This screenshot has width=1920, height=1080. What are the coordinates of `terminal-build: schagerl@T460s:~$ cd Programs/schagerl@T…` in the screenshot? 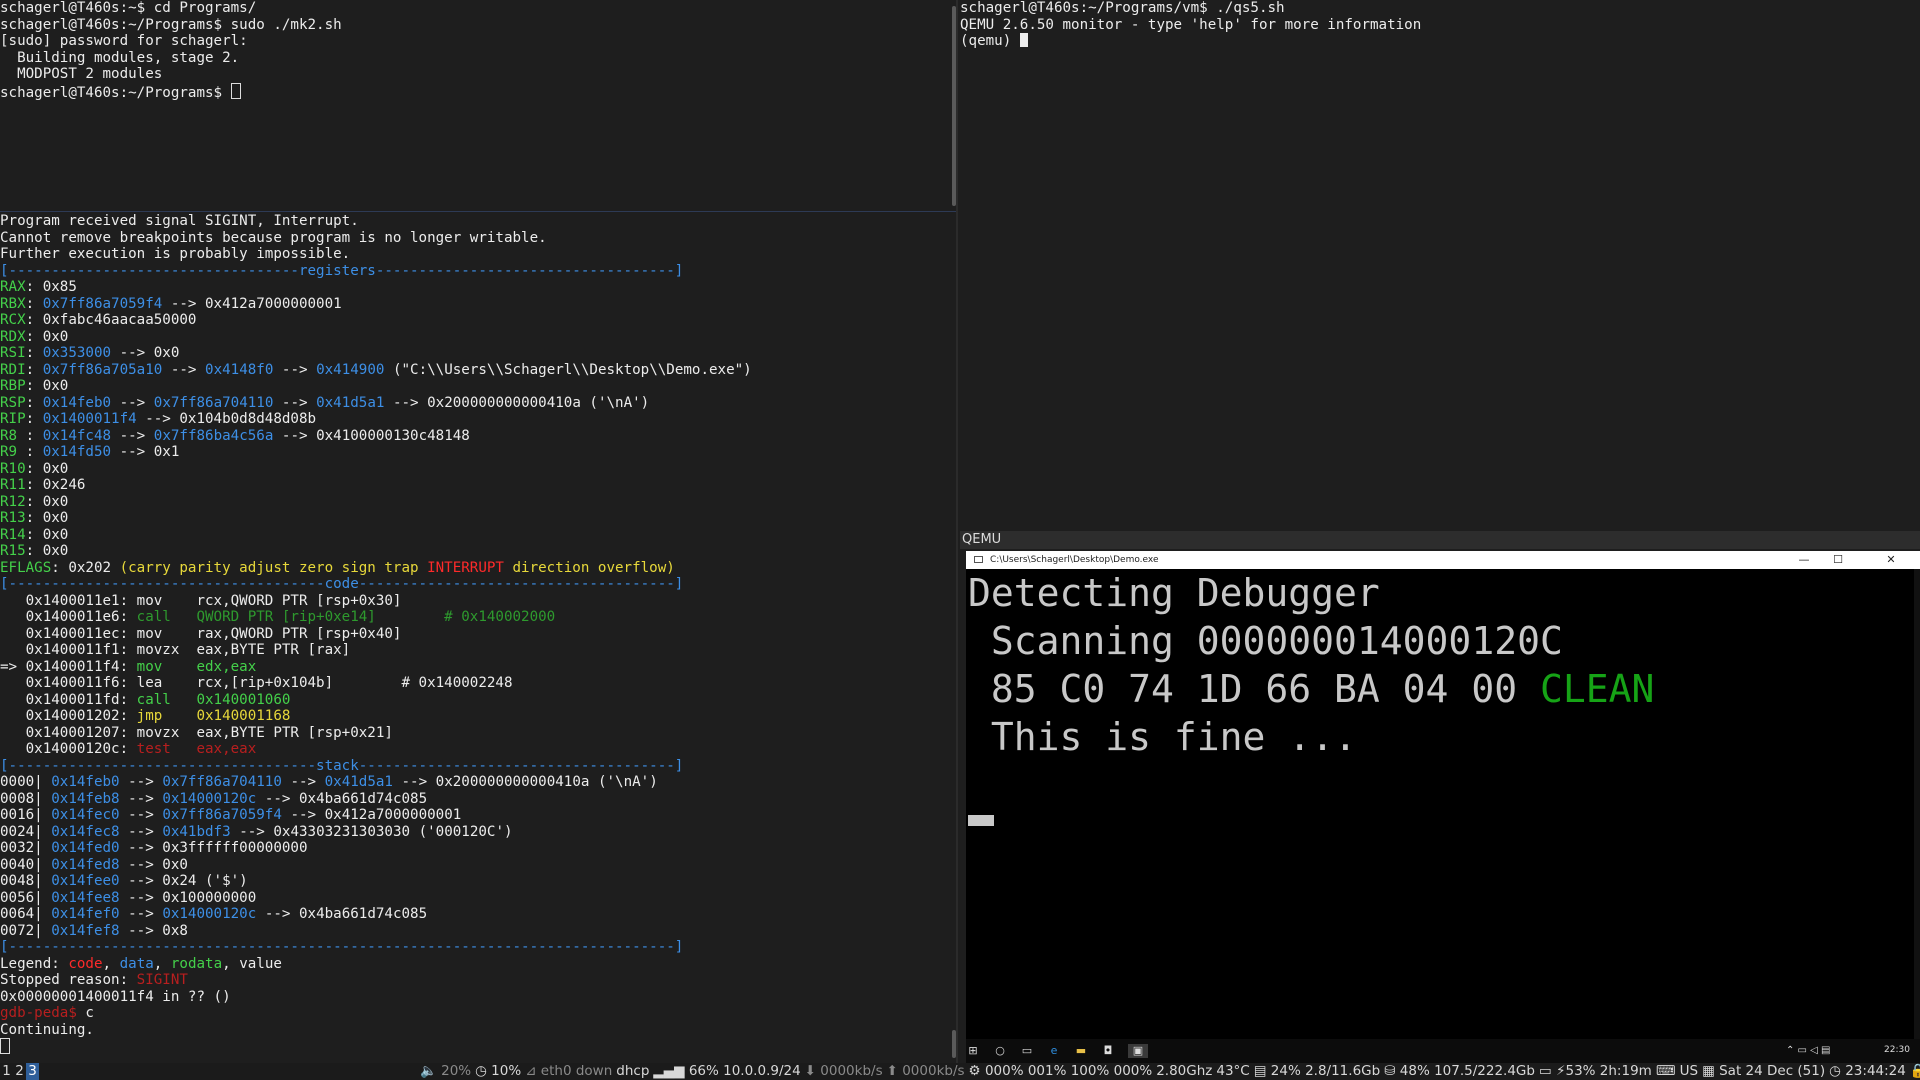 It's located at (476, 105).